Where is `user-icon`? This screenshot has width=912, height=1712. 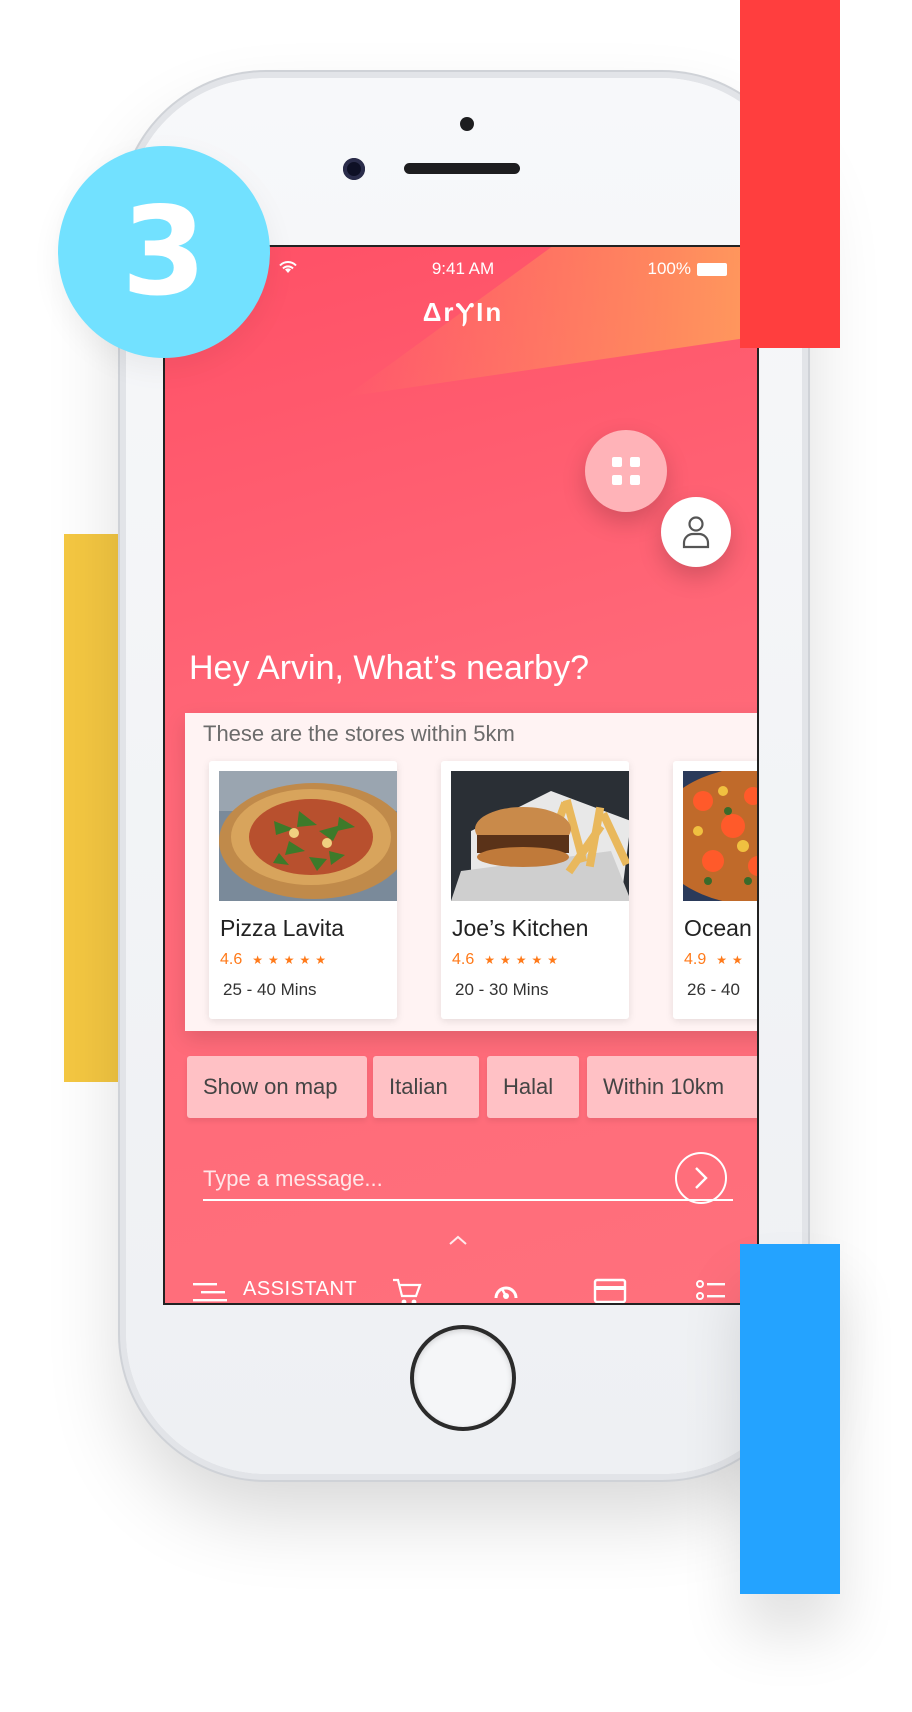
user-icon is located at coordinates (696, 532).